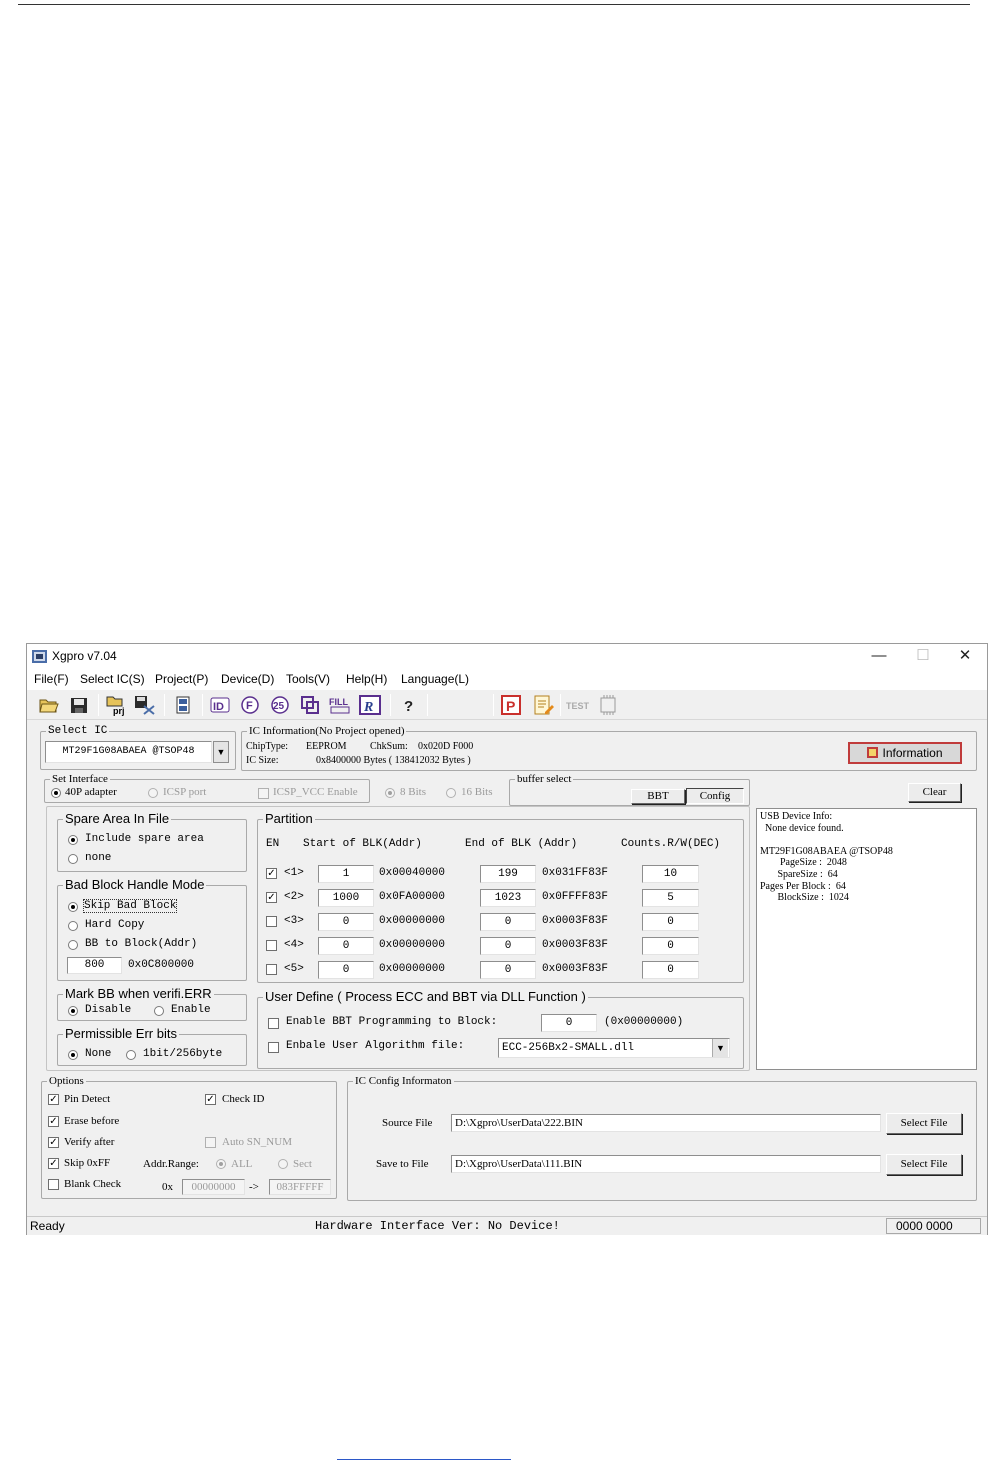 This screenshot has width=989, height=1463. Describe the element at coordinates (183, 1054) in the screenshot. I see `err-bit-label: 1bit/256byte` at that location.